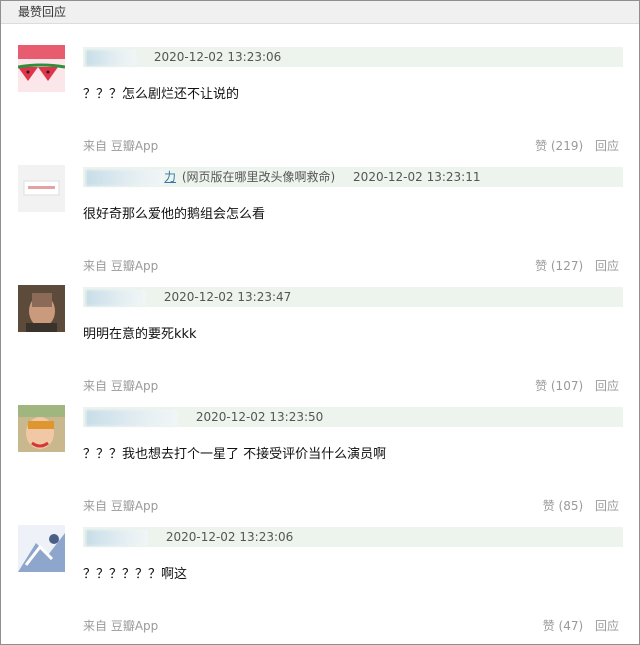 Image resolution: width=640 pixels, height=645 pixels. What do you see at coordinates (351, 385) in the screenshot?
I see `comment-footer: 来自 豆瓣App 赞 (107) 回应` at bounding box center [351, 385].